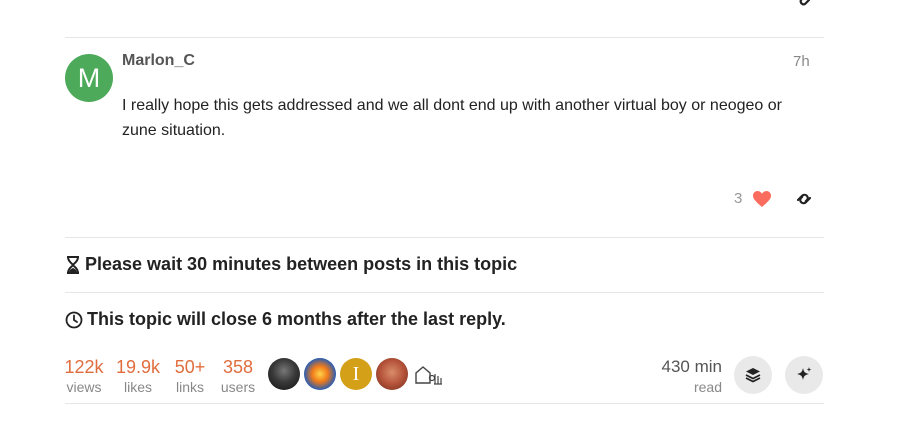  Describe the element at coordinates (73, 264) in the screenshot. I see `hourglass-icon` at that location.